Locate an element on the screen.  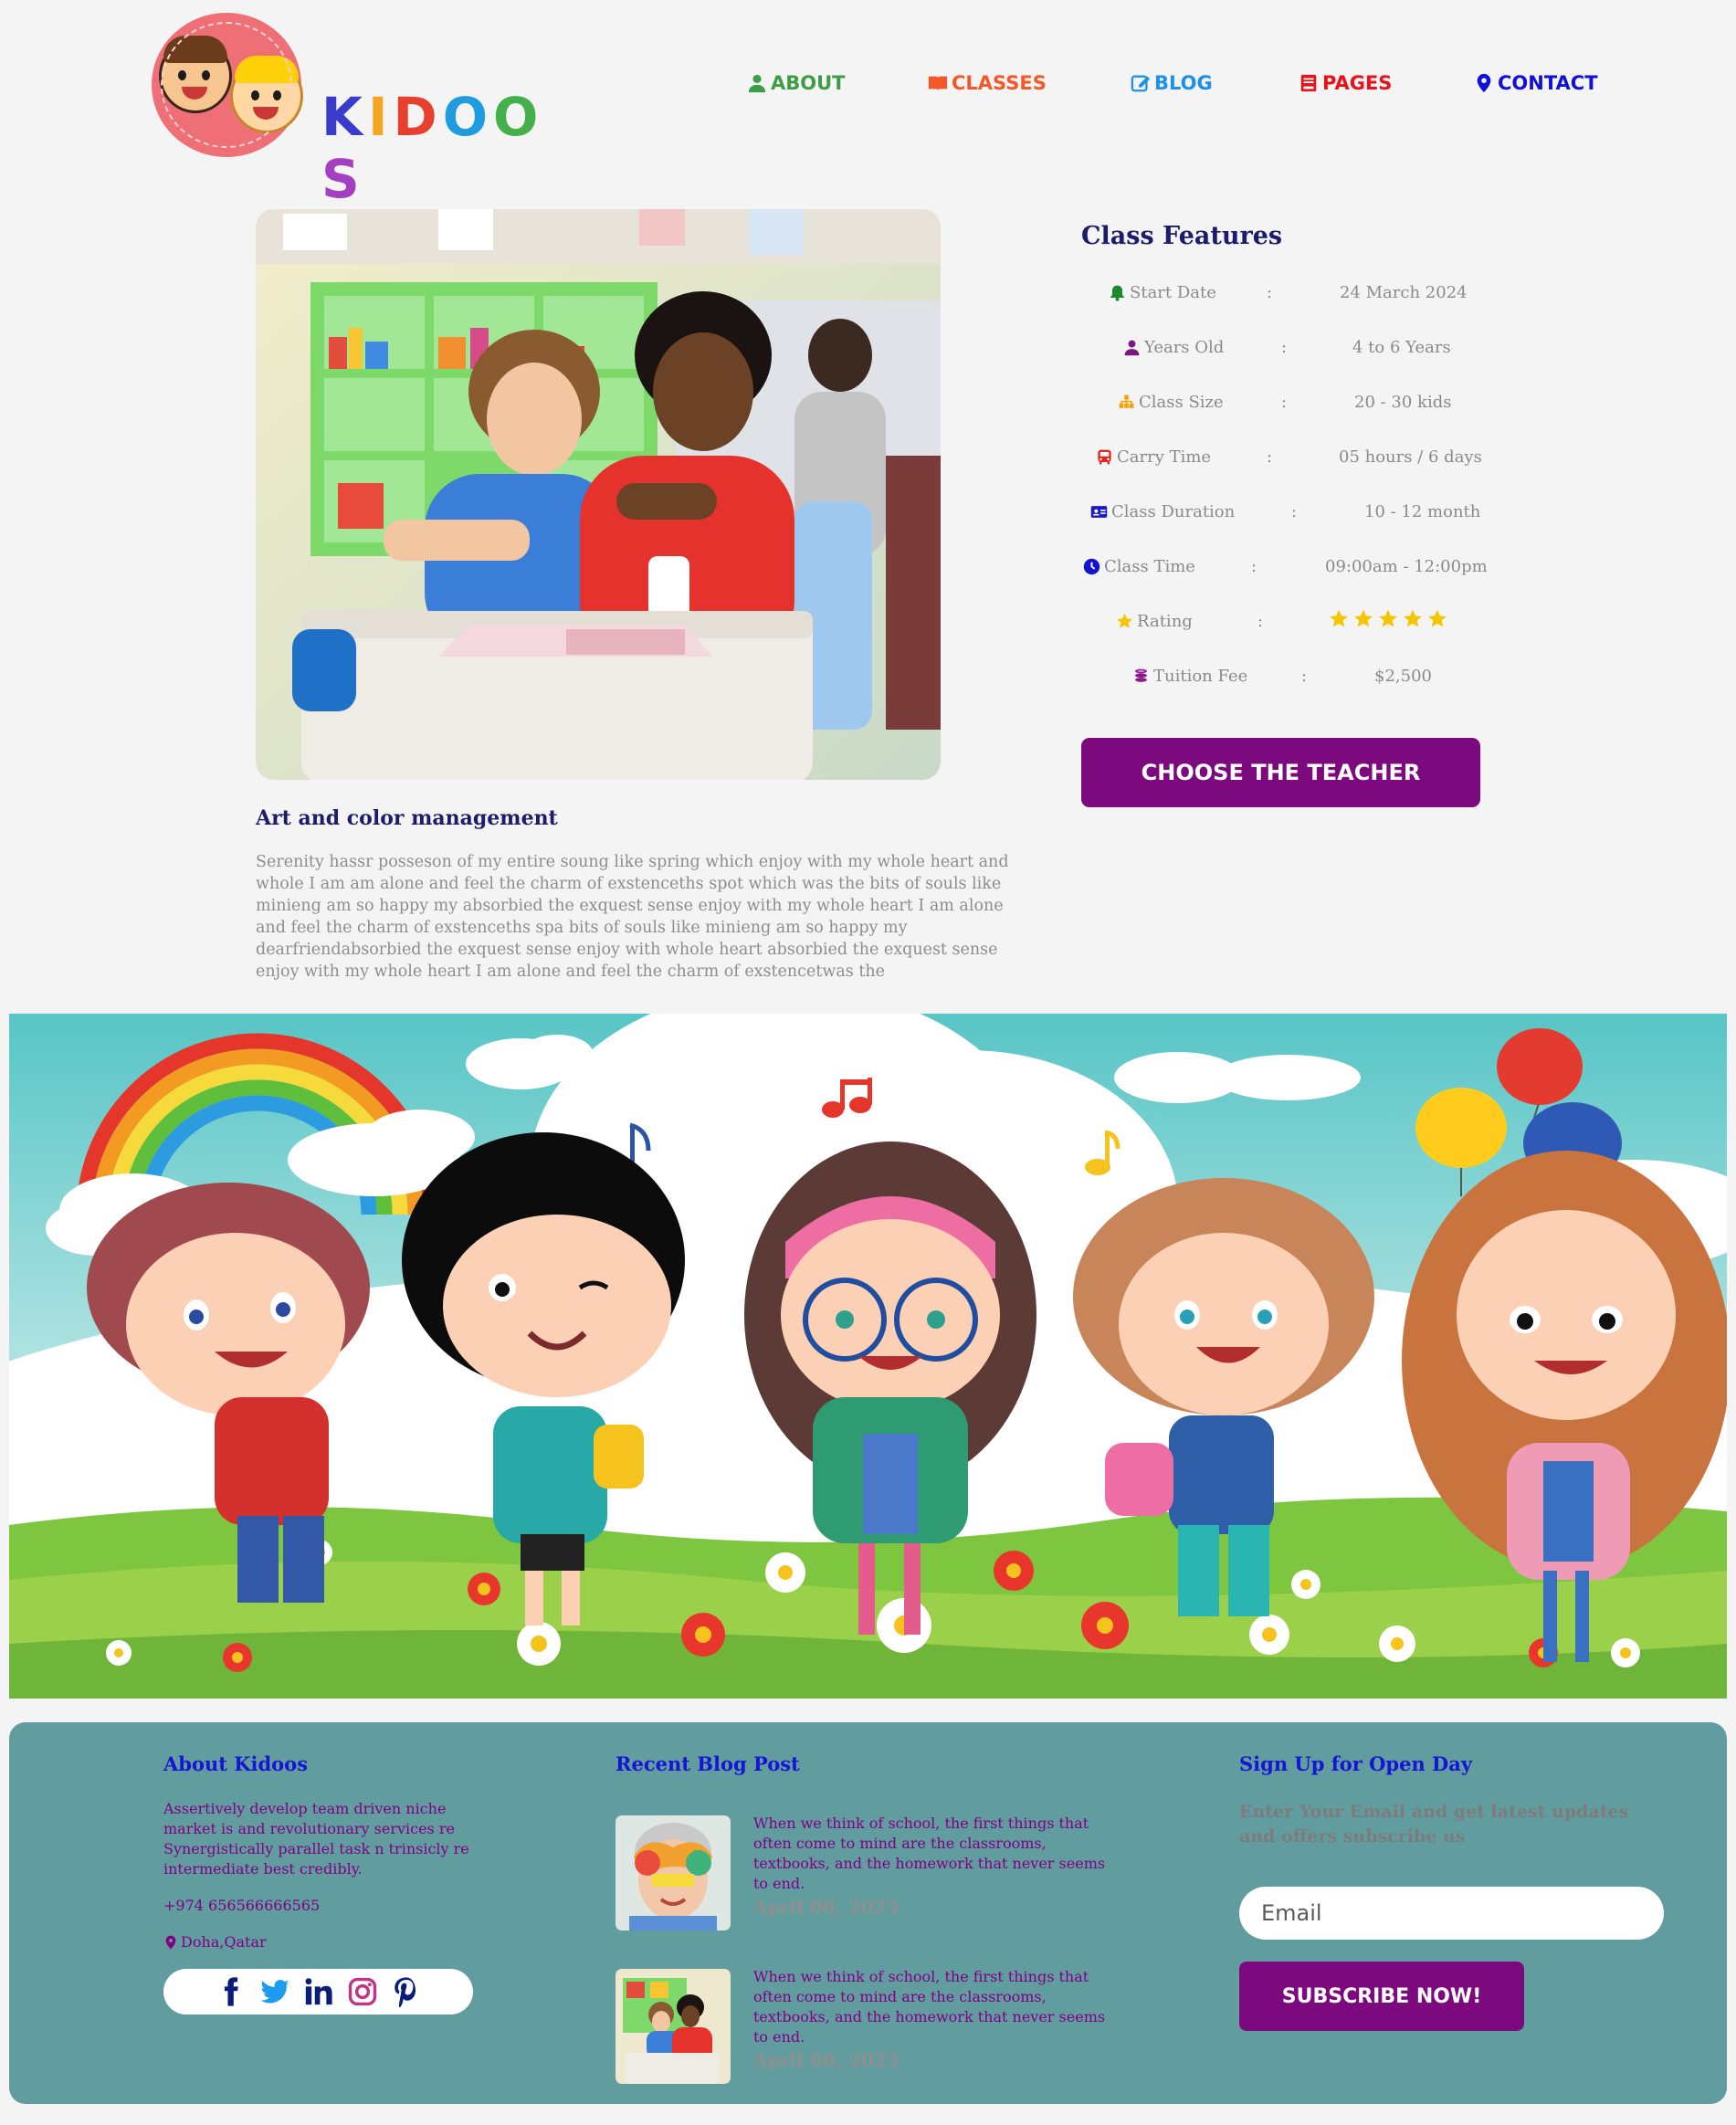
feature-value: 20 - 30 kids is located at coordinates (1403, 403).